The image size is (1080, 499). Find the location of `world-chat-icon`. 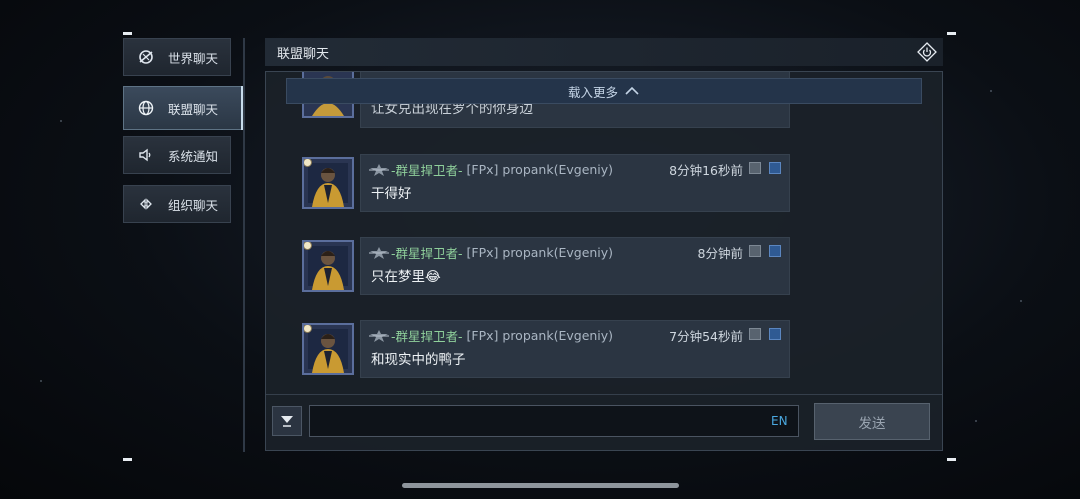

world-chat-icon is located at coordinates (146, 57).